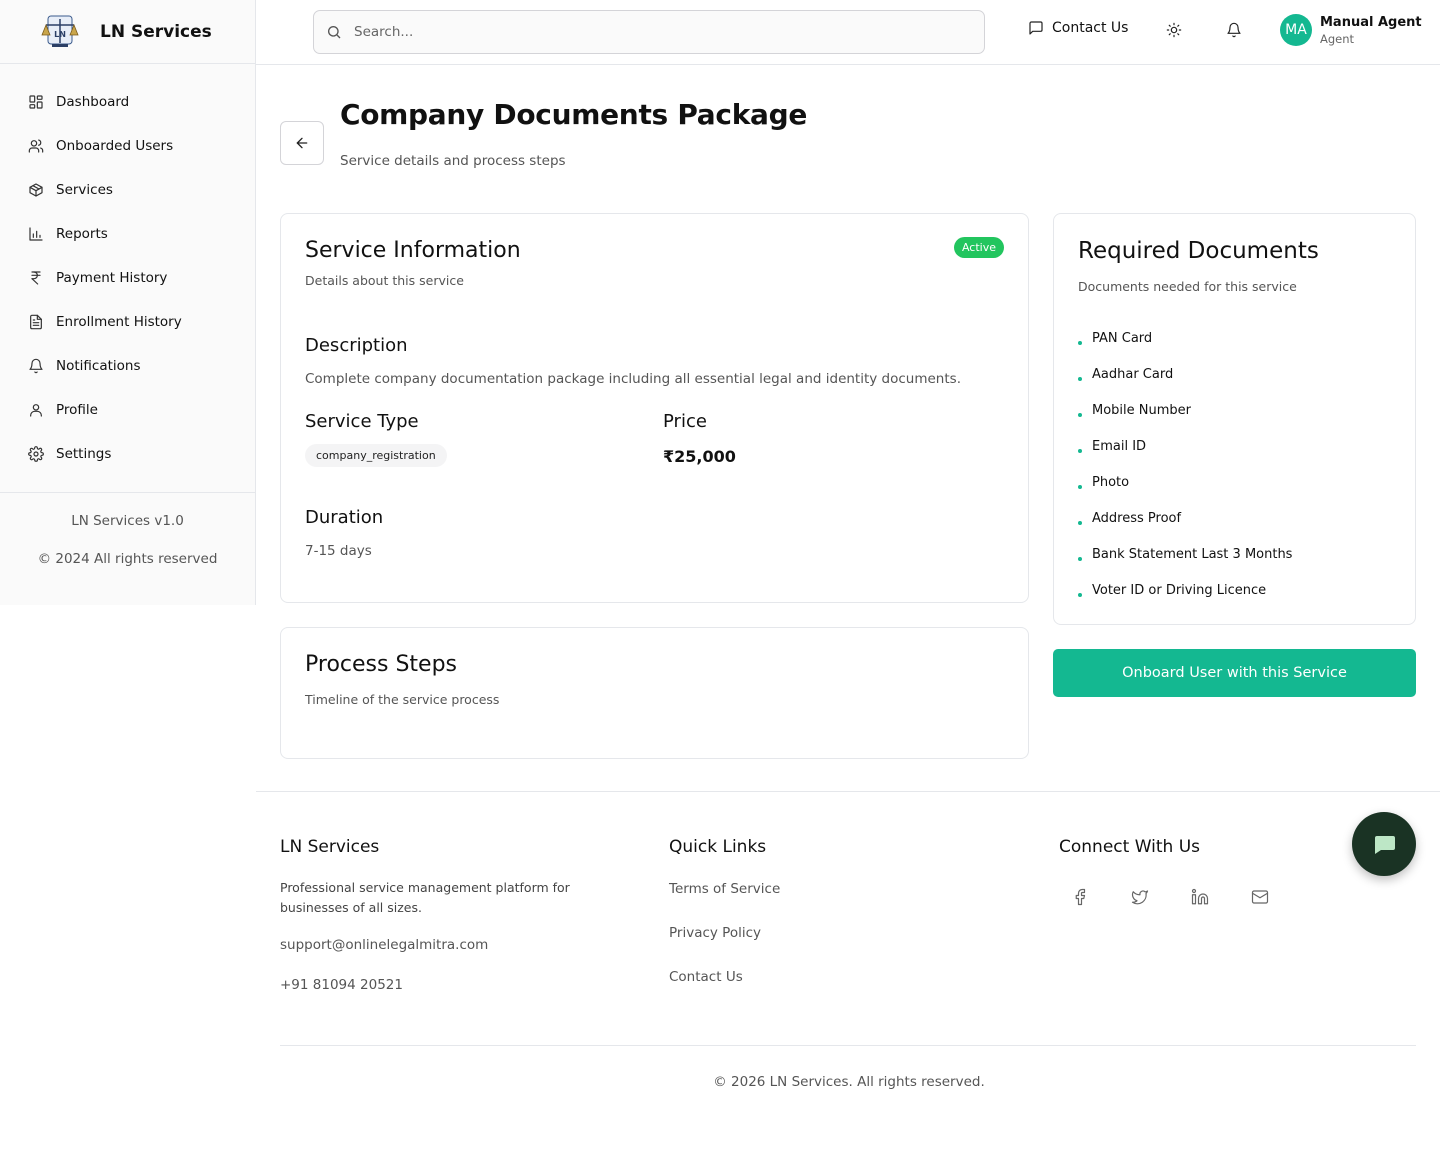 This screenshot has height=1149, width=1440. Describe the element at coordinates (36, 234) in the screenshot. I see `bar-chart-icon` at that location.